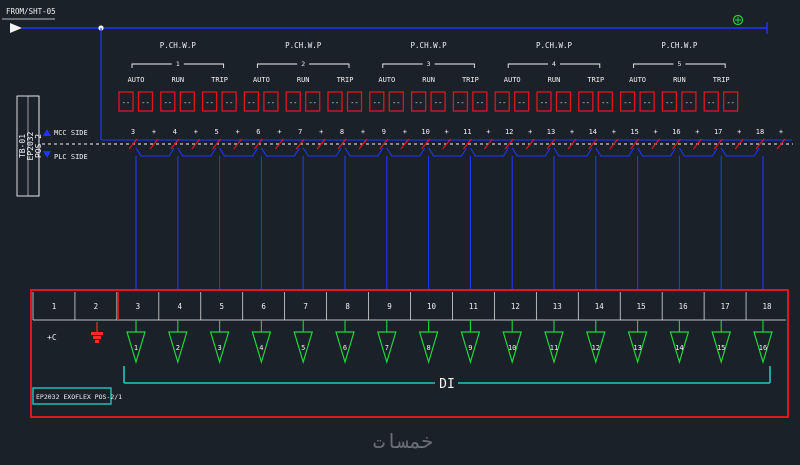 This screenshot has height=465, width=800. Describe the element at coordinates (254, 306) in the screenshot. I see `module-terminal-6: 6` at that location.